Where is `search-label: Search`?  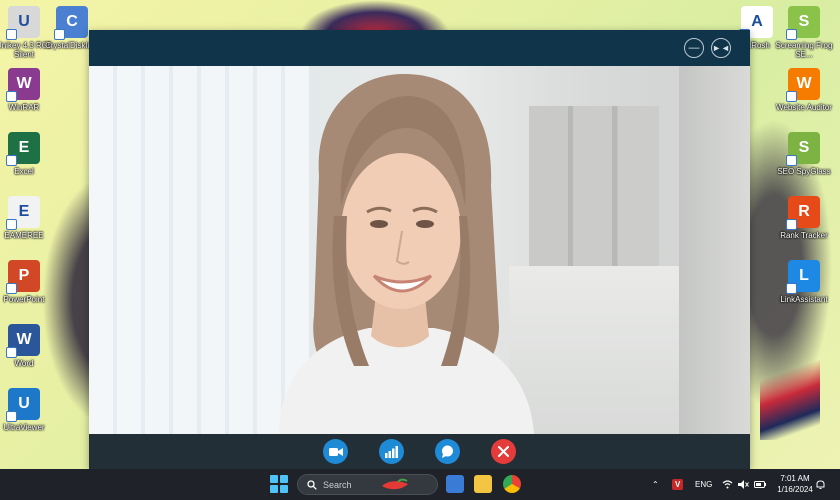 search-label: Search is located at coordinates (337, 484).